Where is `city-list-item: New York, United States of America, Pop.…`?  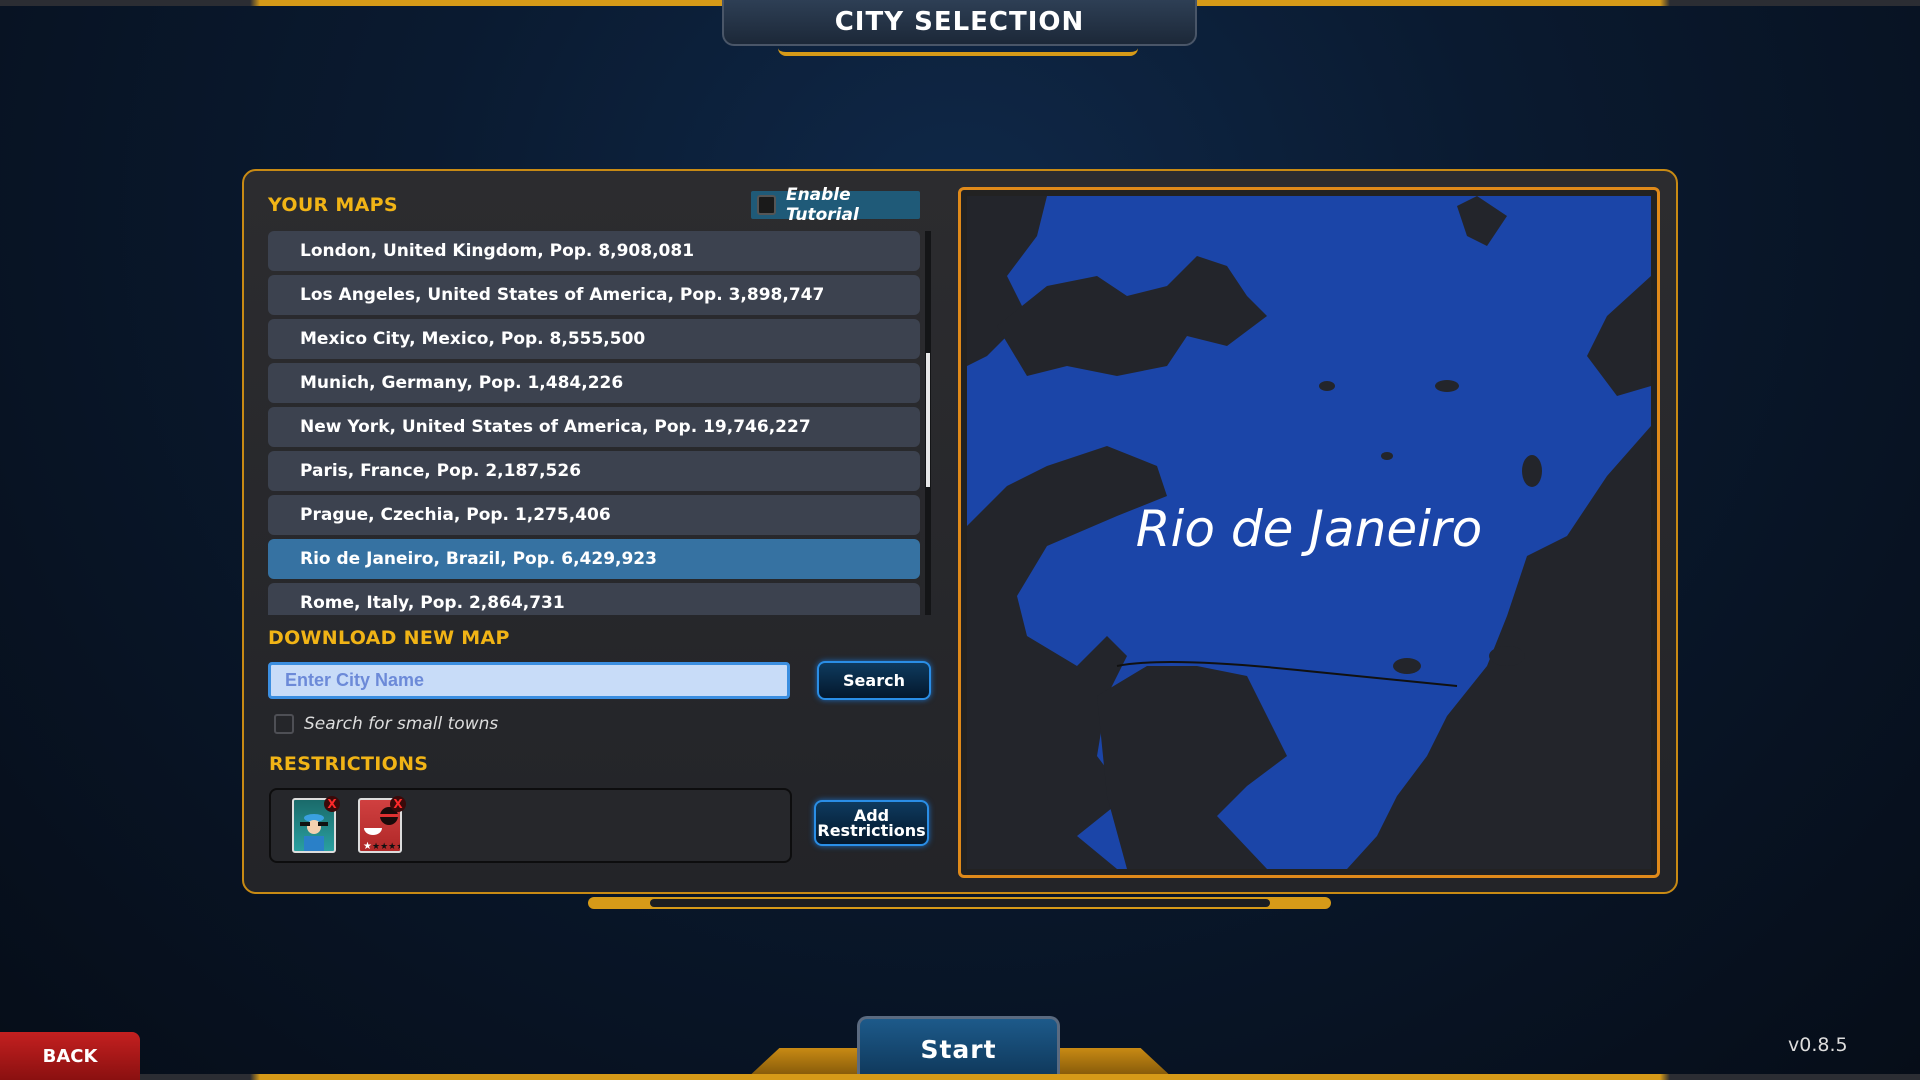 city-list-item: New York, United States of America, Pop.… is located at coordinates (594, 427).